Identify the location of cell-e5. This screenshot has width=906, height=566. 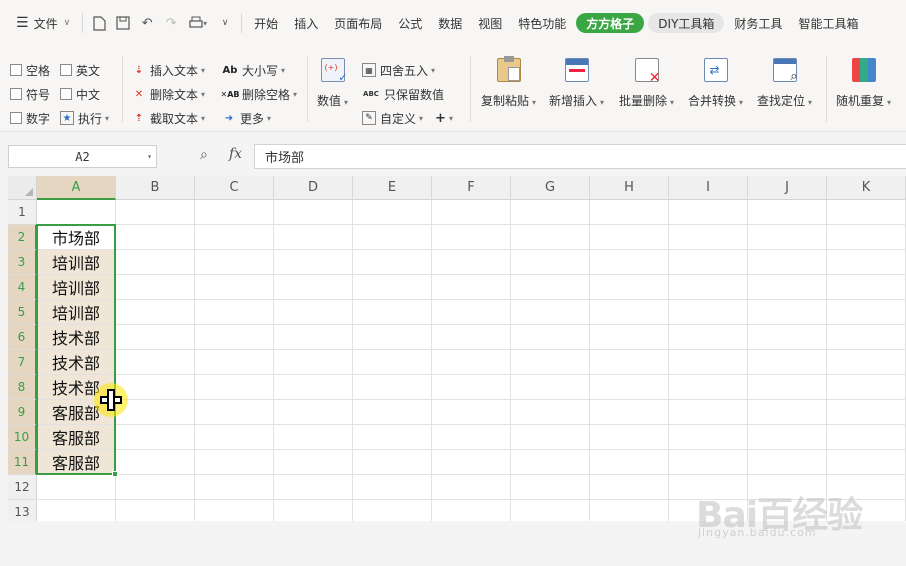
(392, 312).